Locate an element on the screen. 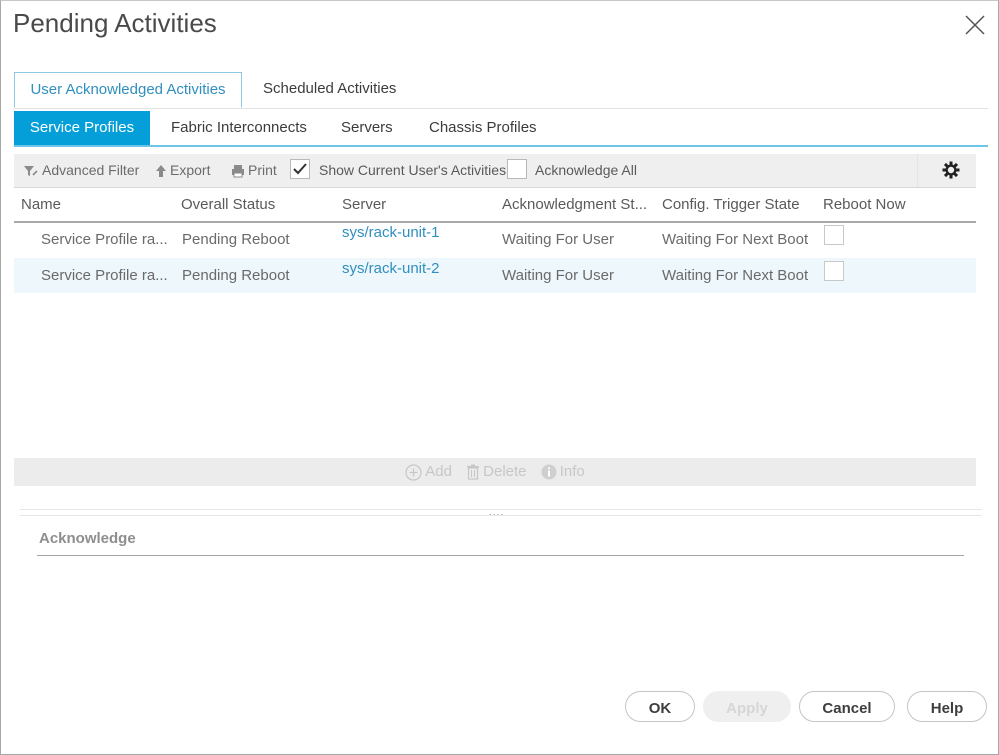 The height and width of the screenshot is (755, 999). checkmark-icon is located at coordinates (300, 169).